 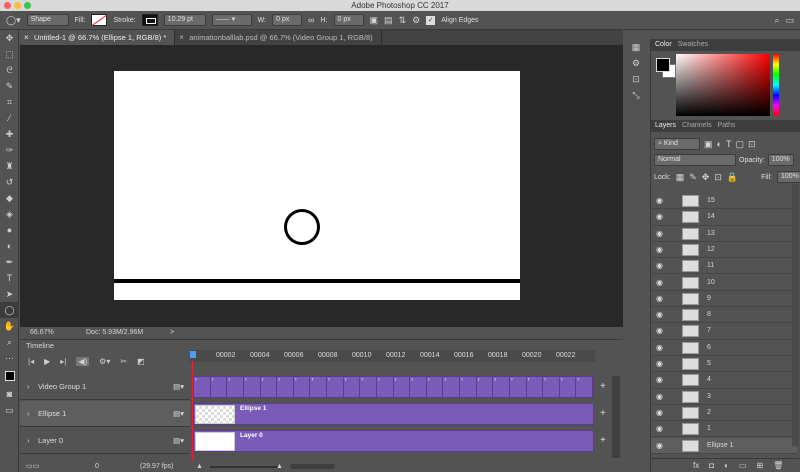 I want to click on tab-channels: Channels, so click(x=697, y=126).